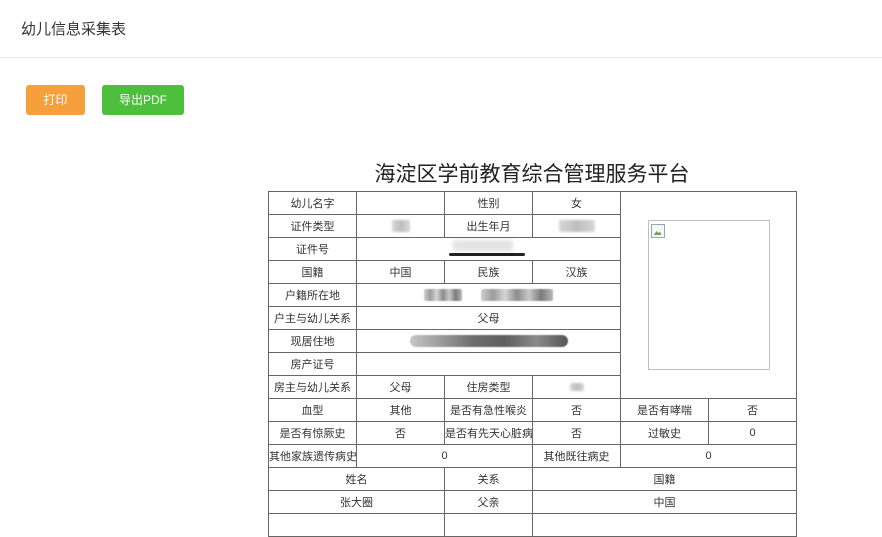 This screenshot has height=537, width=882. I want to click on table-row: 是否有惊厥史 否 是否有先天心脏病 否 过敏史 0, so click(532, 433).